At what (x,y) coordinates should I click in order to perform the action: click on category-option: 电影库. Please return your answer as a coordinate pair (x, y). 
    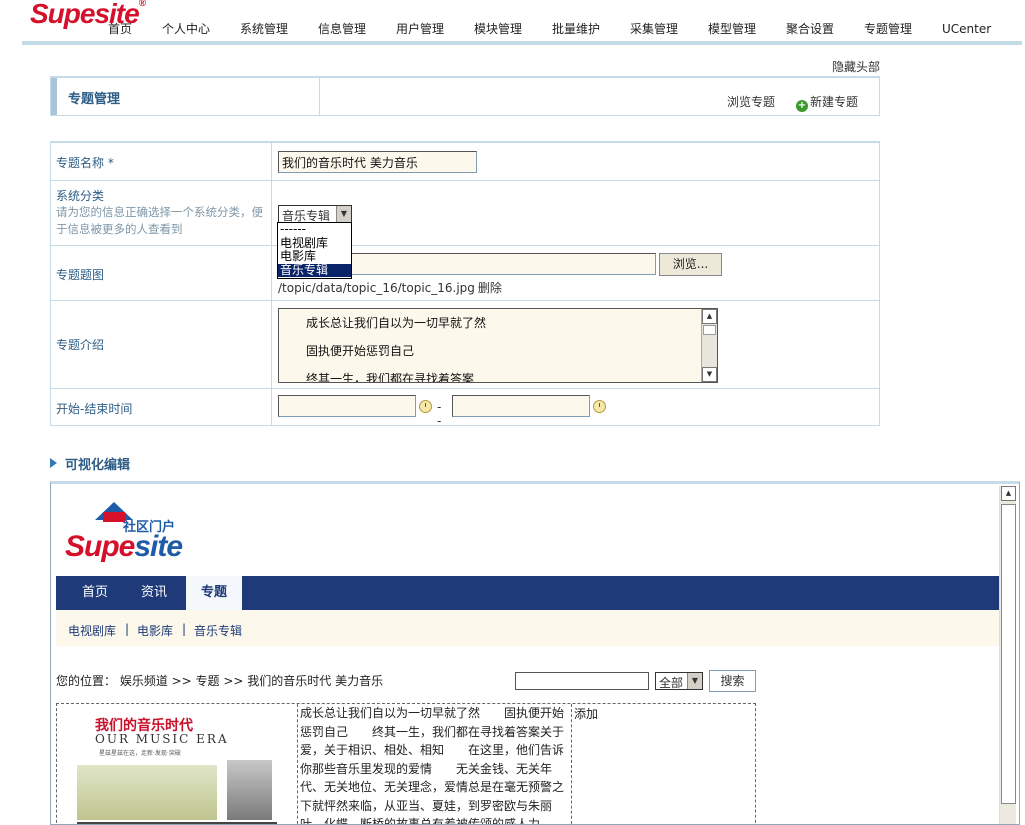
    Looking at the image, I should click on (314, 256).